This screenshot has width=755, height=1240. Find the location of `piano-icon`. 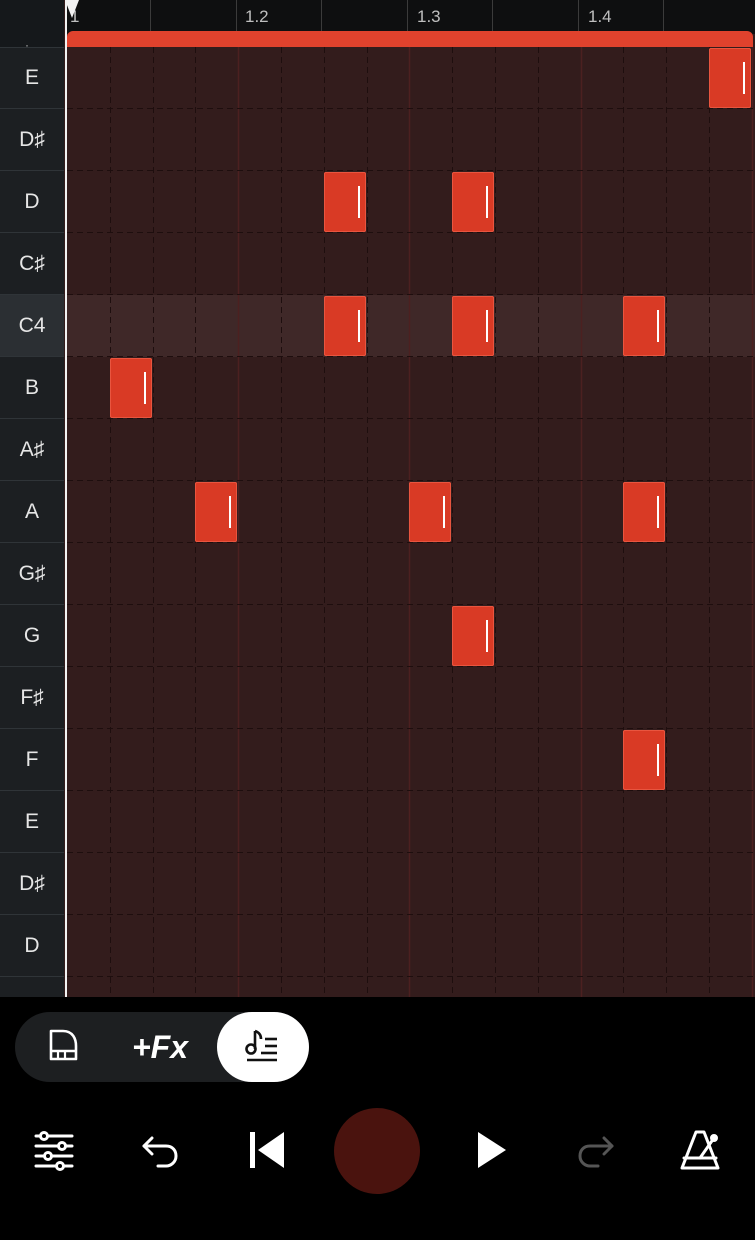

piano-icon is located at coordinates (63, 1047).